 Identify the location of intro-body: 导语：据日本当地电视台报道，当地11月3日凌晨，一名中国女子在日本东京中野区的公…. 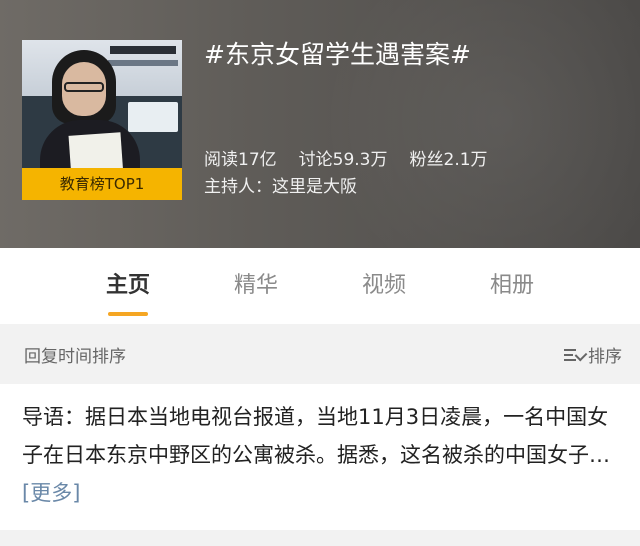
(316, 436).